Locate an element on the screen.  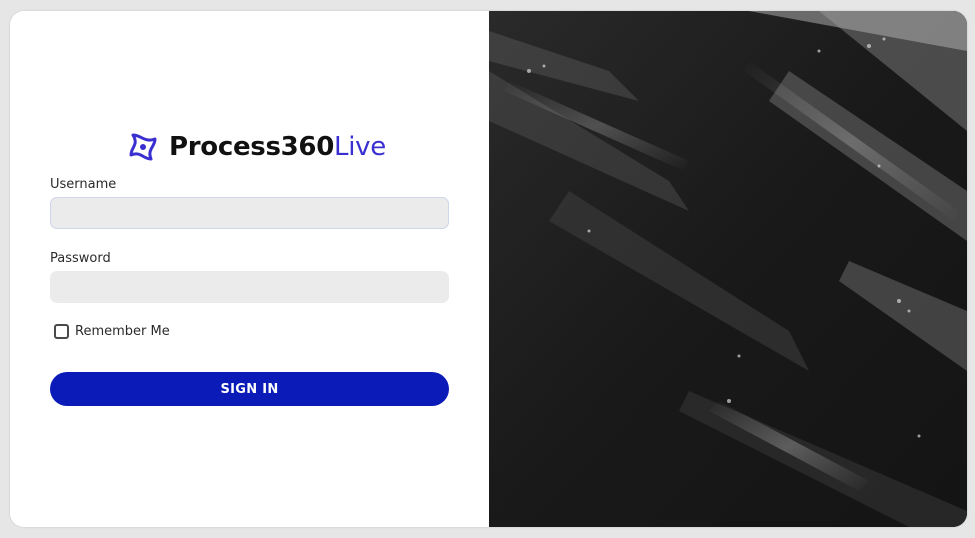
username-input is located at coordinates (249, 213).